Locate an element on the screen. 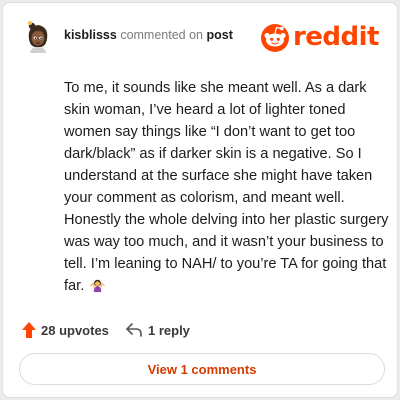  upvote-arrow-icon is located at coordinates (29, 330).